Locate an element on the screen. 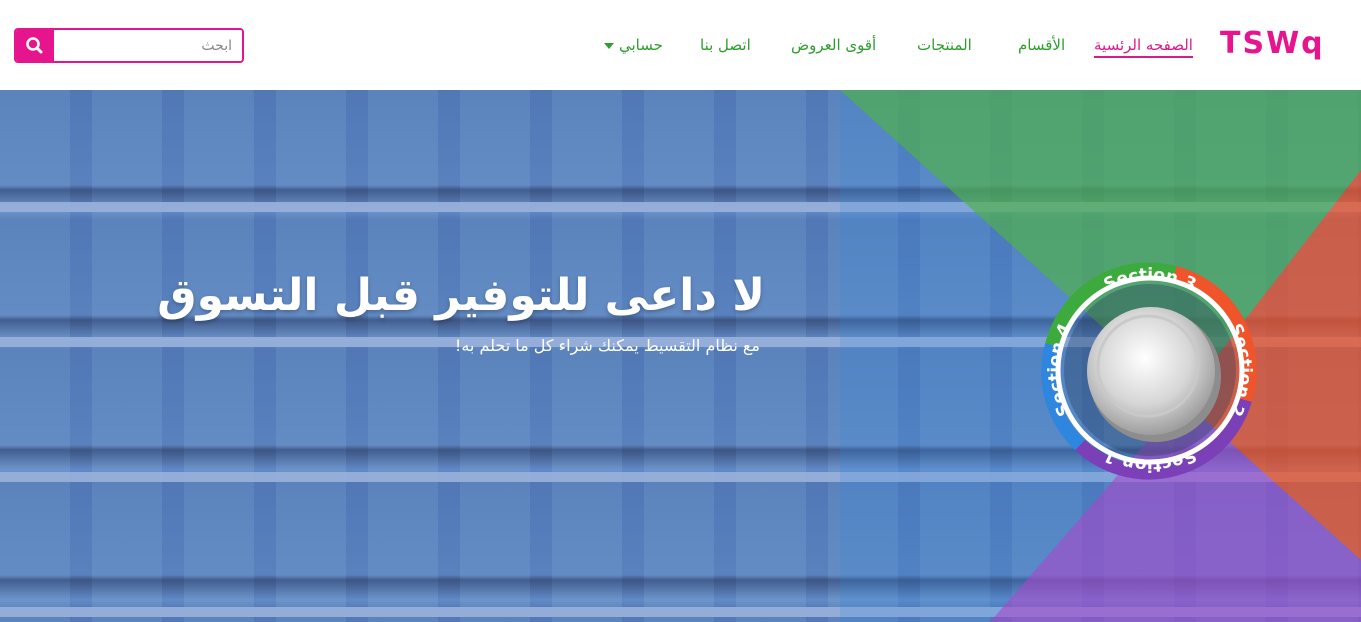  search-button is located at coordinates (35, 45).